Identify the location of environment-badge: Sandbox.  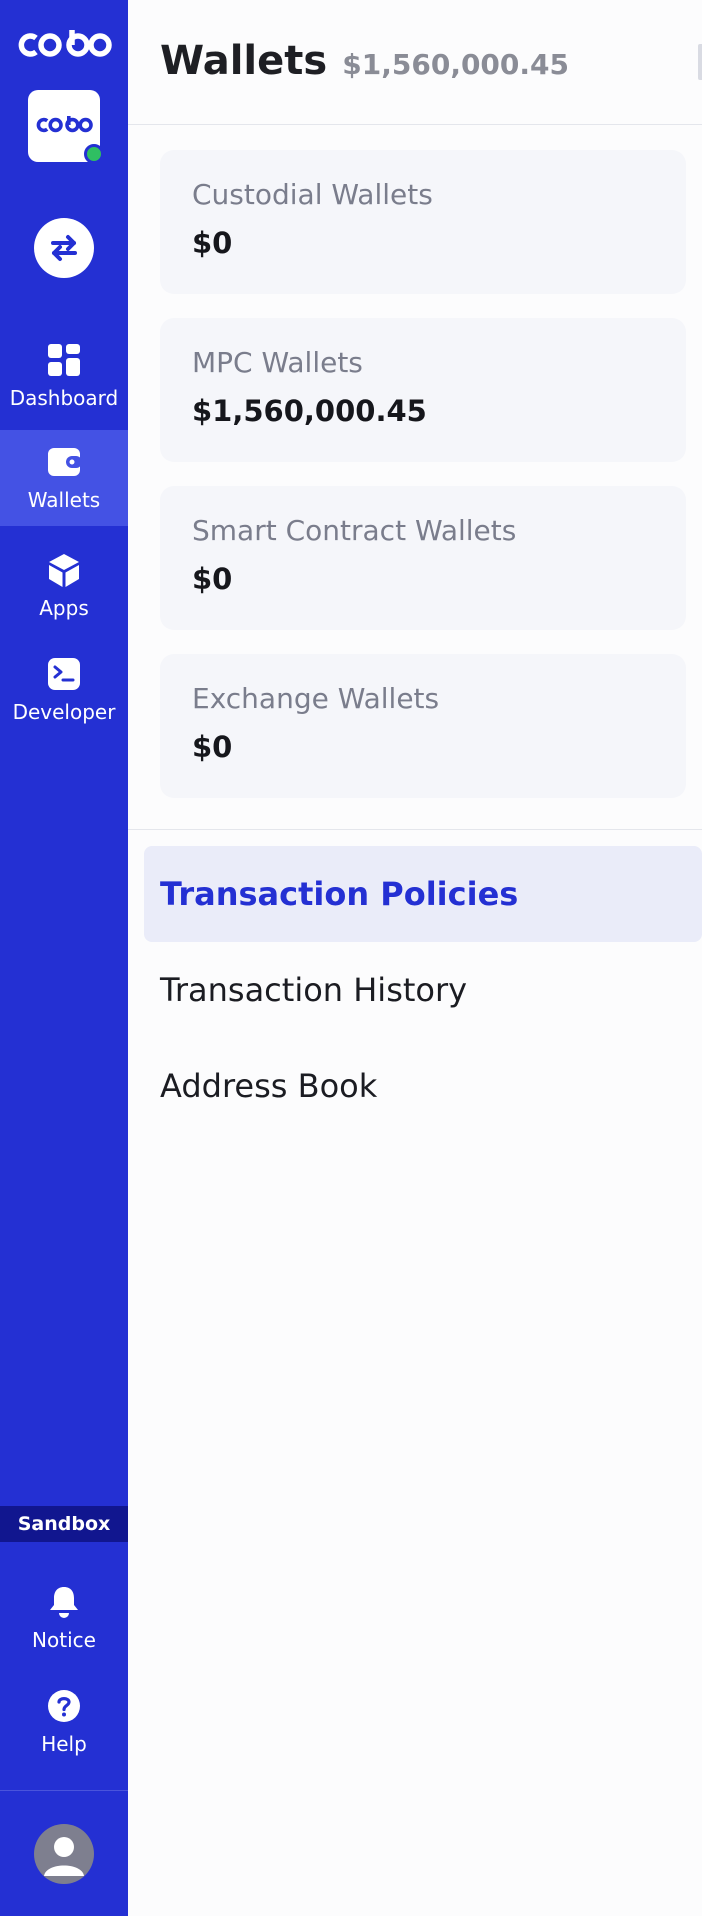
(64, 1524).